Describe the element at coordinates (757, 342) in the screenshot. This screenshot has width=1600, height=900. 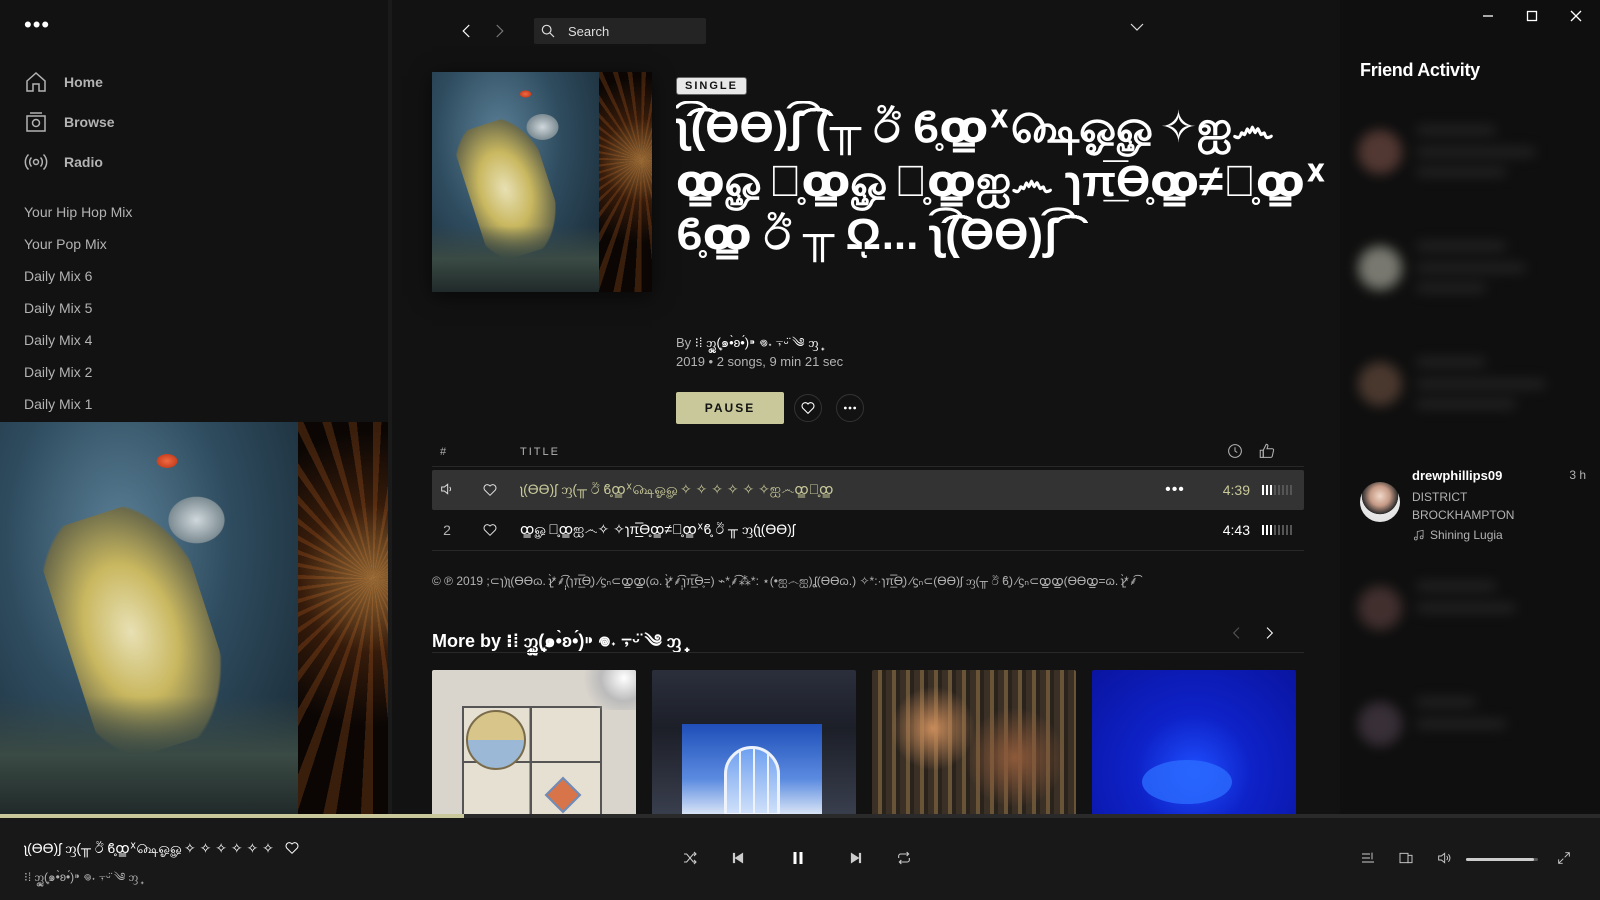
I see `album-artist-link: ⁝⁞ ᦀ᩠ᩪᩬ(๑•̀ʚ•́)⁍ 𖦹˖ ⍪ᵕ̈ ༄ ᦀ᩠` at that location.